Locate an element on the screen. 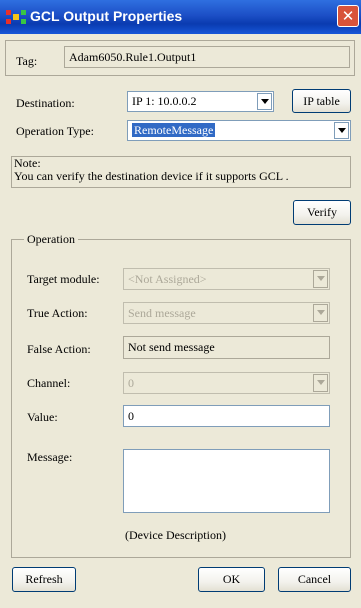 This screenshot has height=608, width=361. verify-button: Verify is located at coordinates (322, 212).